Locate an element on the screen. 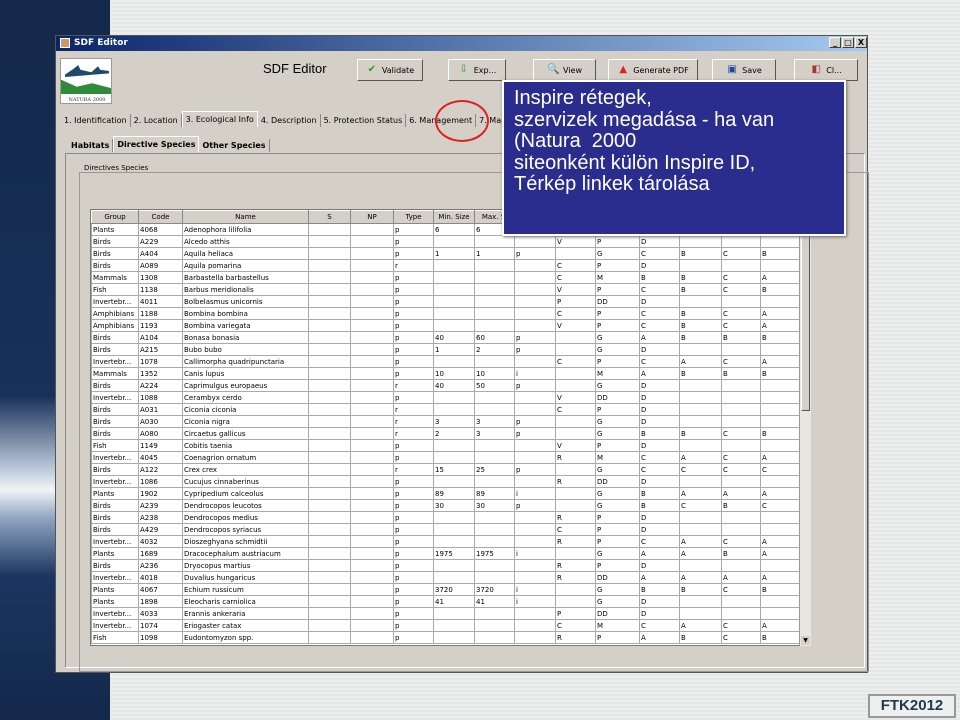 Image resolution: width=960 pixels, height=720 pixels. table-cell: r is located at coordinates (413, 433).